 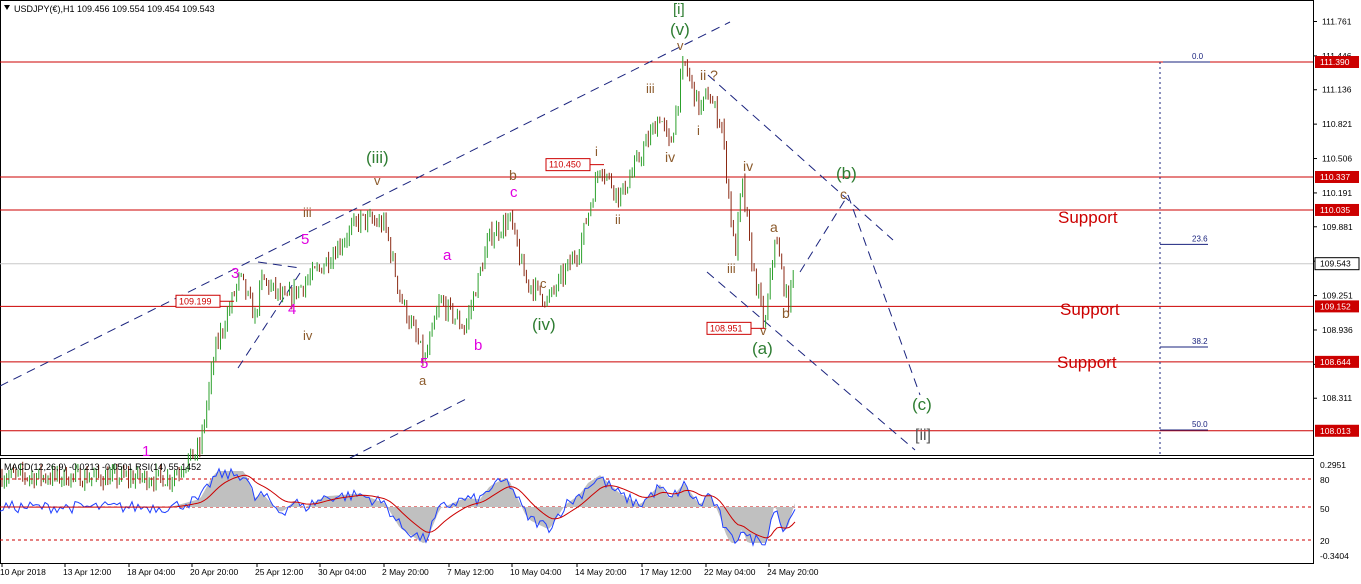 What do you see at coordinates (377, 157) in the screenshot?
I see `wave-label: (iii)` at bounding box center [377, 157].